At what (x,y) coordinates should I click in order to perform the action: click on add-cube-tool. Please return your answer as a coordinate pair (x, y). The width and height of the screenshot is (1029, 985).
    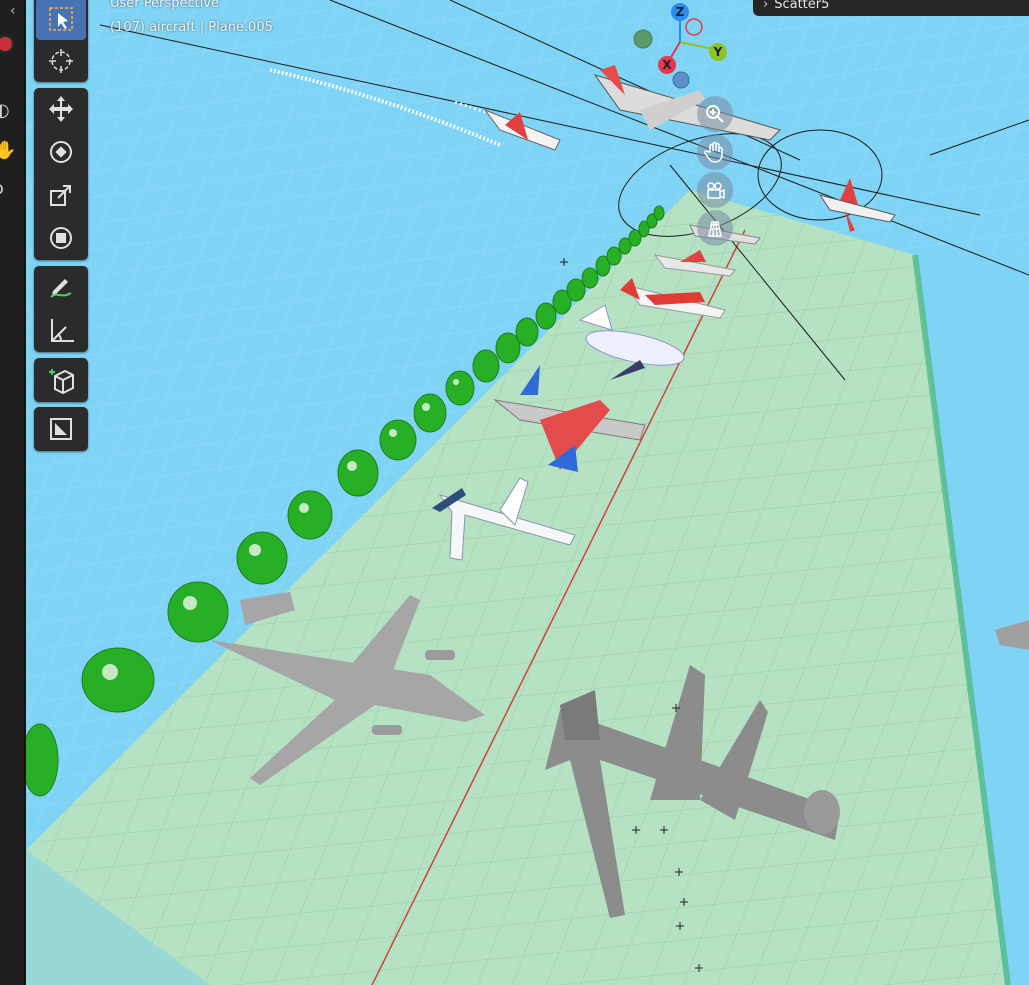
    Looking at the image, I should click on (61, 380).